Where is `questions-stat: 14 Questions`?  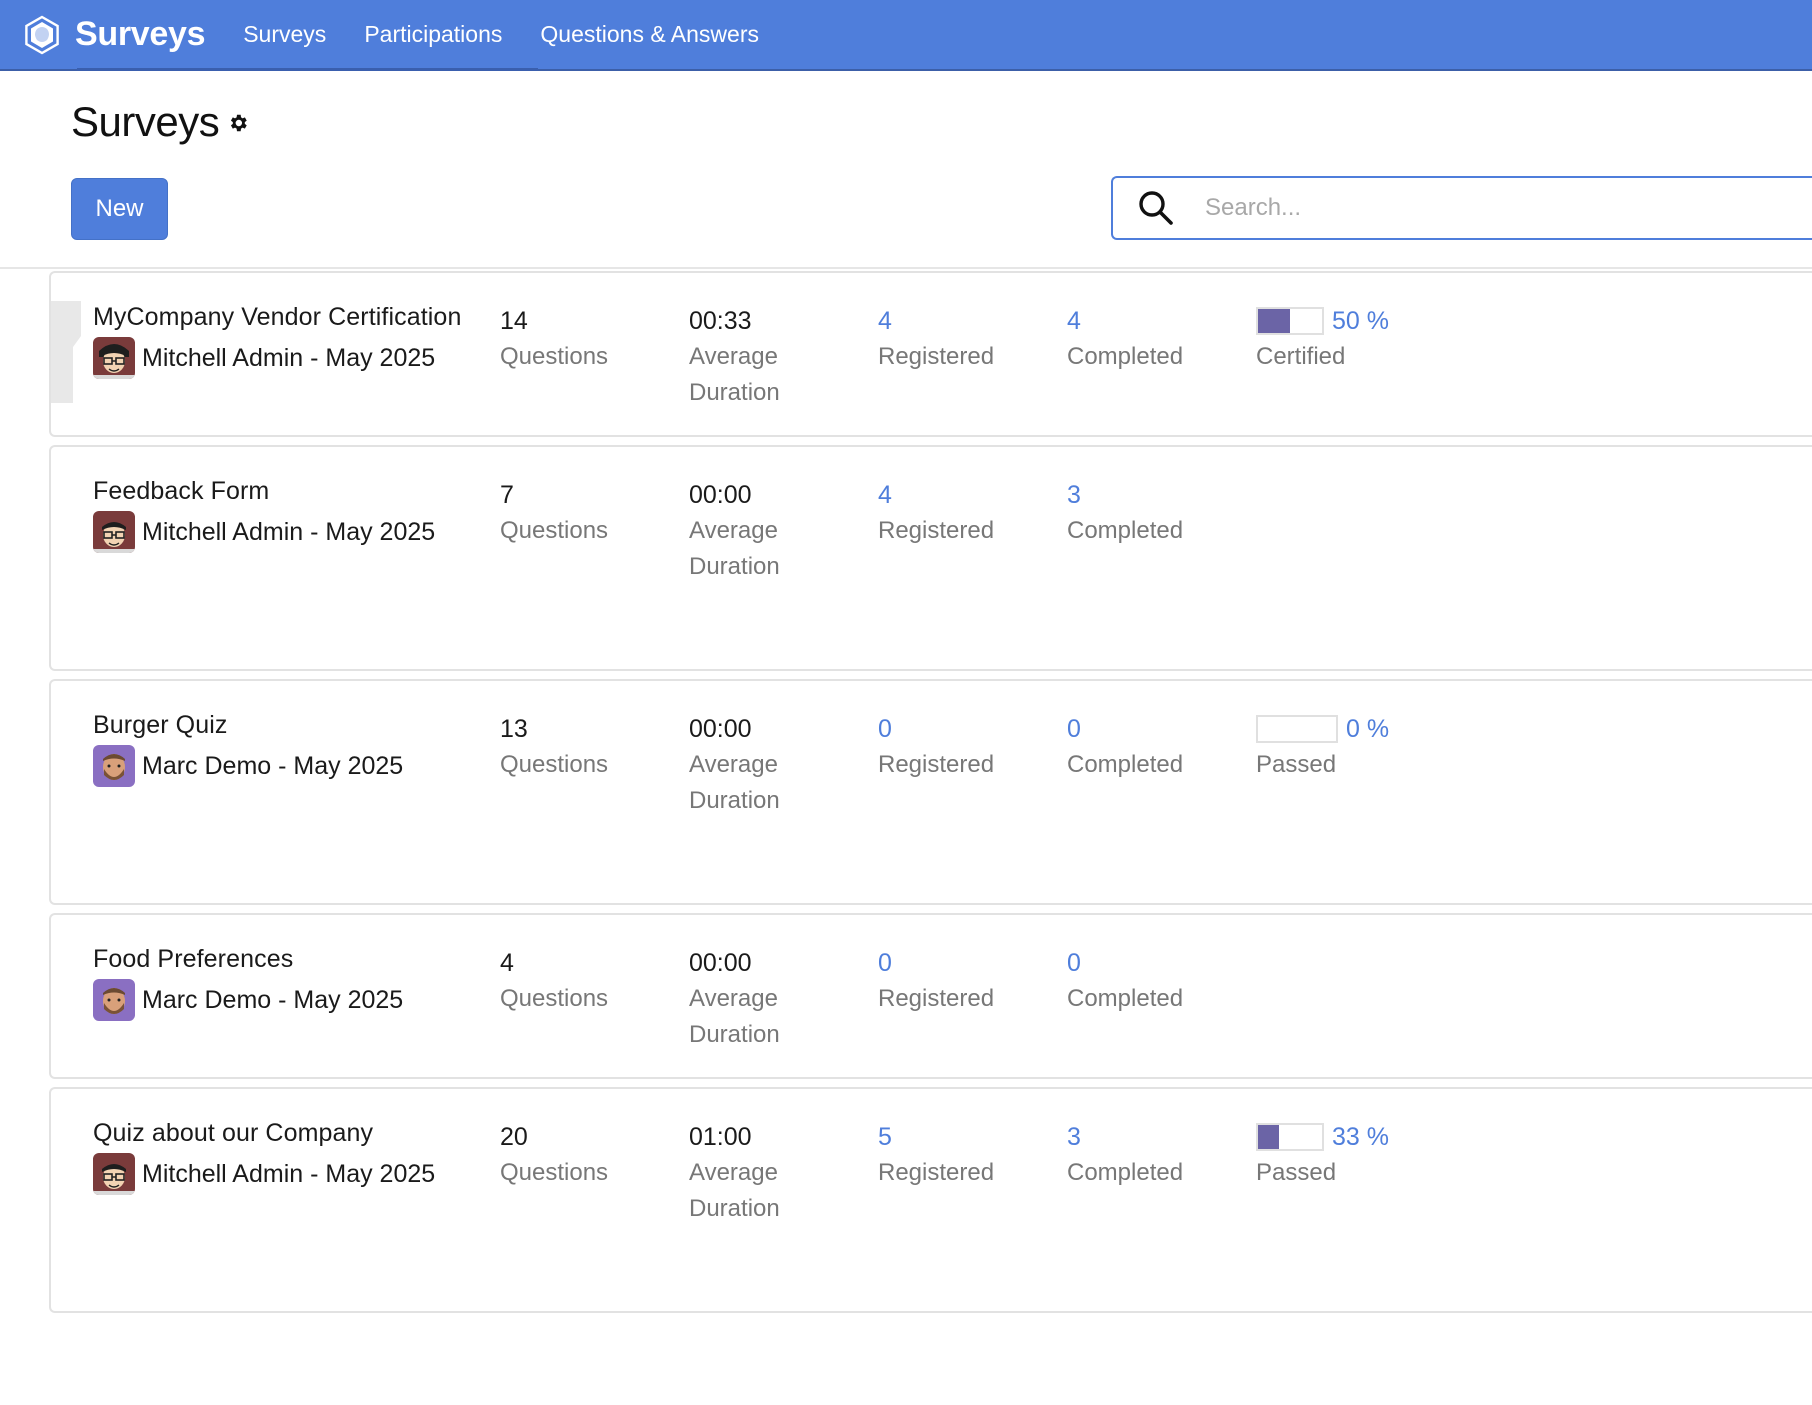
questions-stat: 14 Questions is located at coordinates (554, 339).